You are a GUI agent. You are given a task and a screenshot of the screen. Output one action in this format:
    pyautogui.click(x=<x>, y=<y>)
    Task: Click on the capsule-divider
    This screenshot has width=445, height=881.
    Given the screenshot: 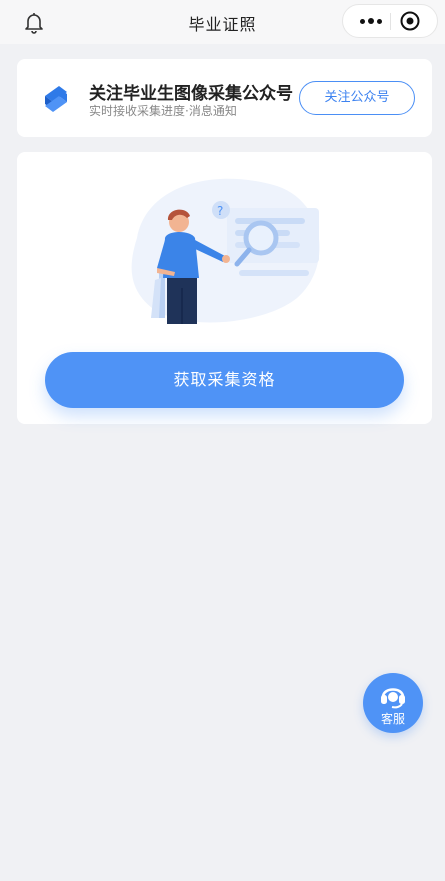 What is the action you would take?
    pyautogui.click(x=390, y=21)
    